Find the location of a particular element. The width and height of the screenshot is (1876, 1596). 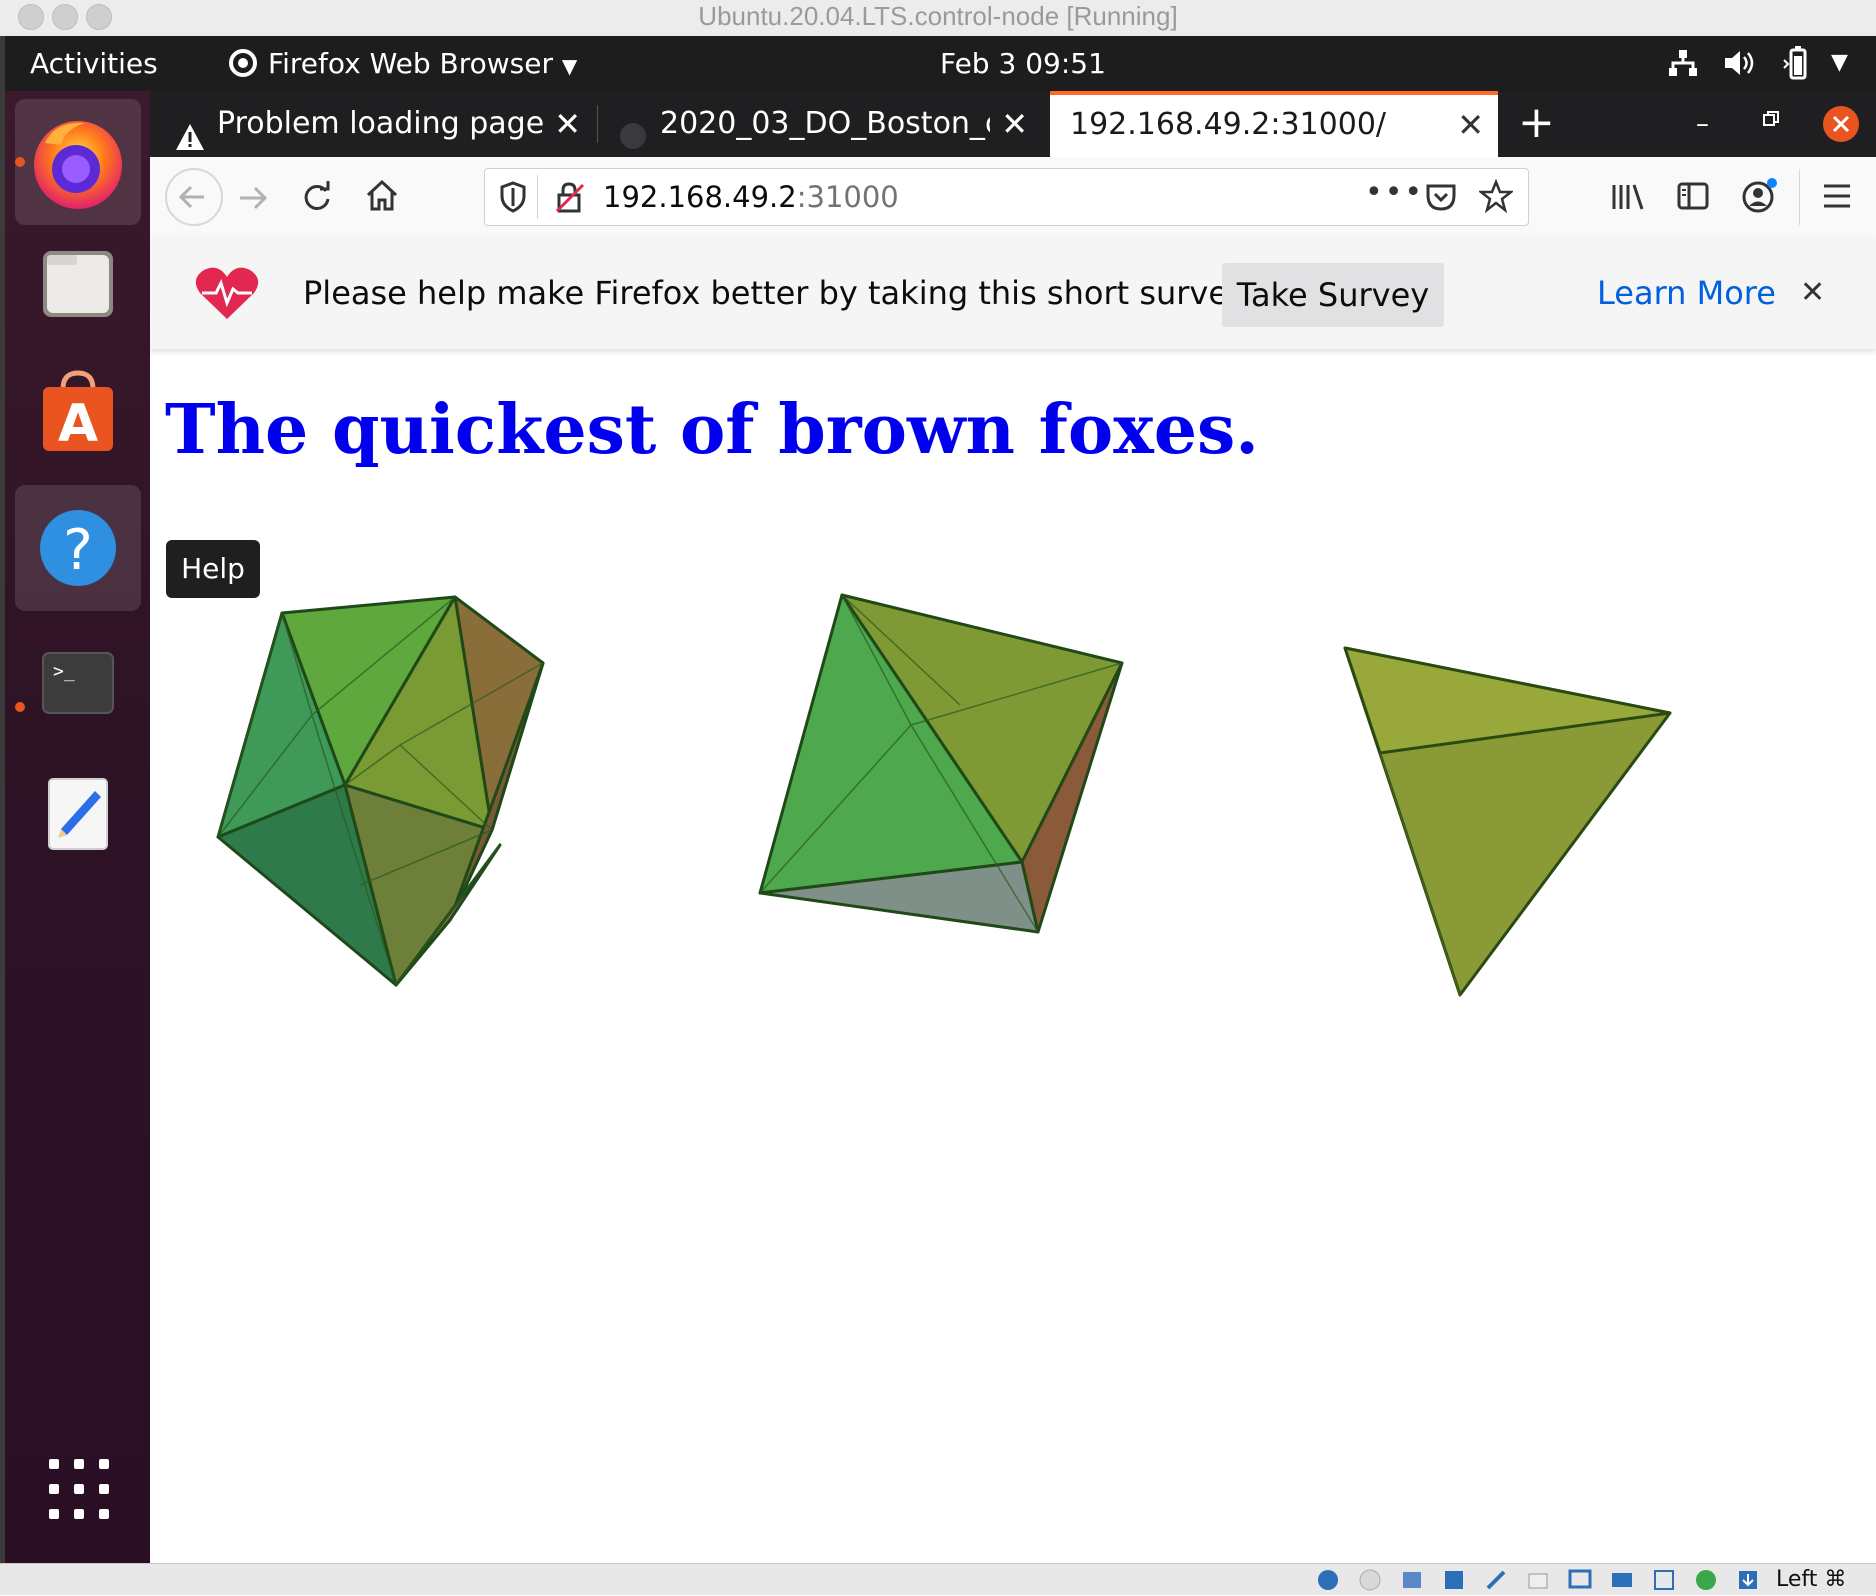

dock-text-editor is located at coordinates (78, 812).